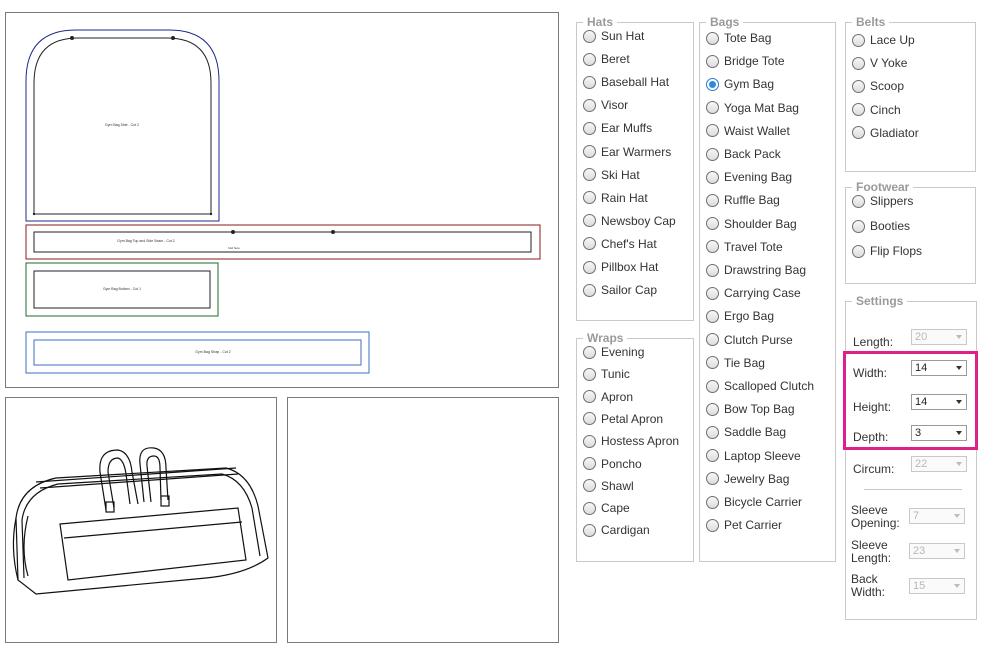 The image size is (981, 647). Describe the element at coordinates (608, 397) in the screenshot. I see `wraps-option-apron: Apron` at that location.